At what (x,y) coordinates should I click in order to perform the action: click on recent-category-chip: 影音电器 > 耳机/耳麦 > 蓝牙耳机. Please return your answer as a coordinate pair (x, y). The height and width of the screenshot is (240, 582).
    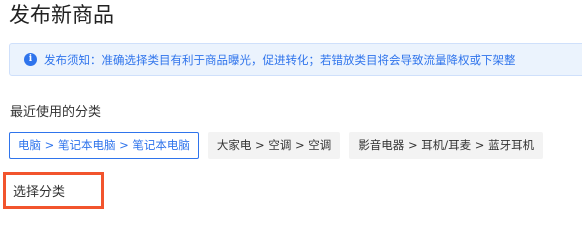
    Looking at the image, I should click on (446, 145).